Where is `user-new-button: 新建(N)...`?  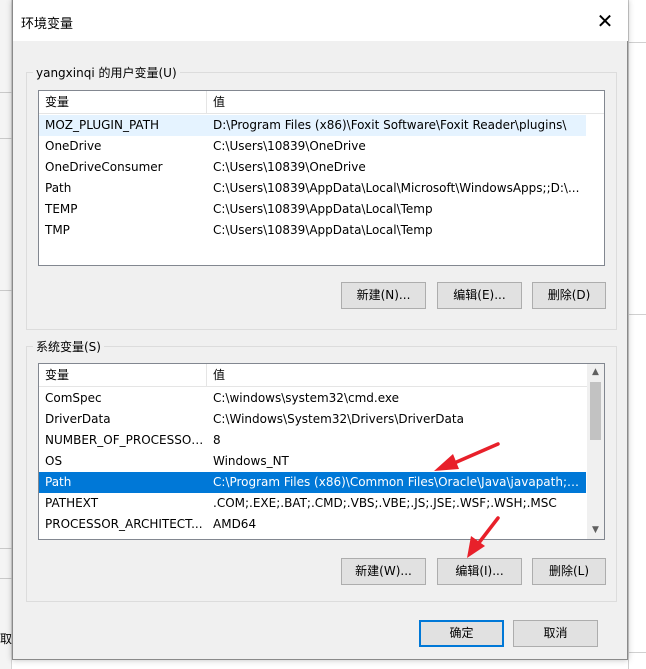 user-new-button: 新建(N)... is located at coordinates (383, 295).